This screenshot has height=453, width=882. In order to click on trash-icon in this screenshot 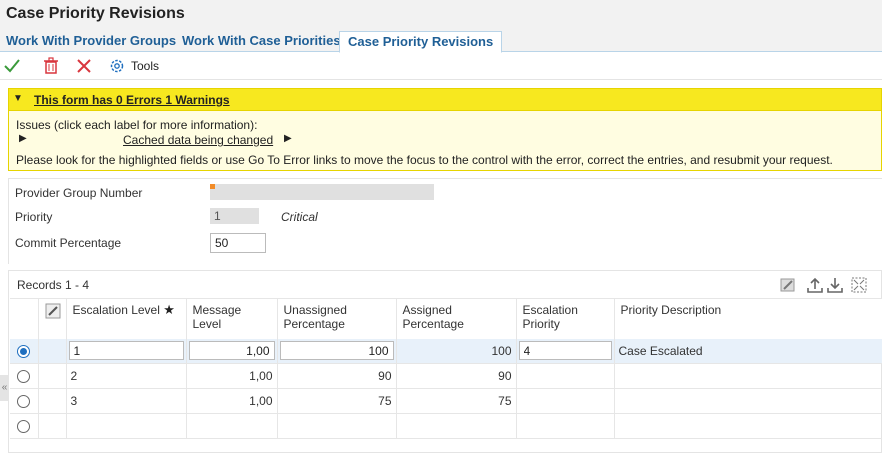, I will do `click(51, 65)`.